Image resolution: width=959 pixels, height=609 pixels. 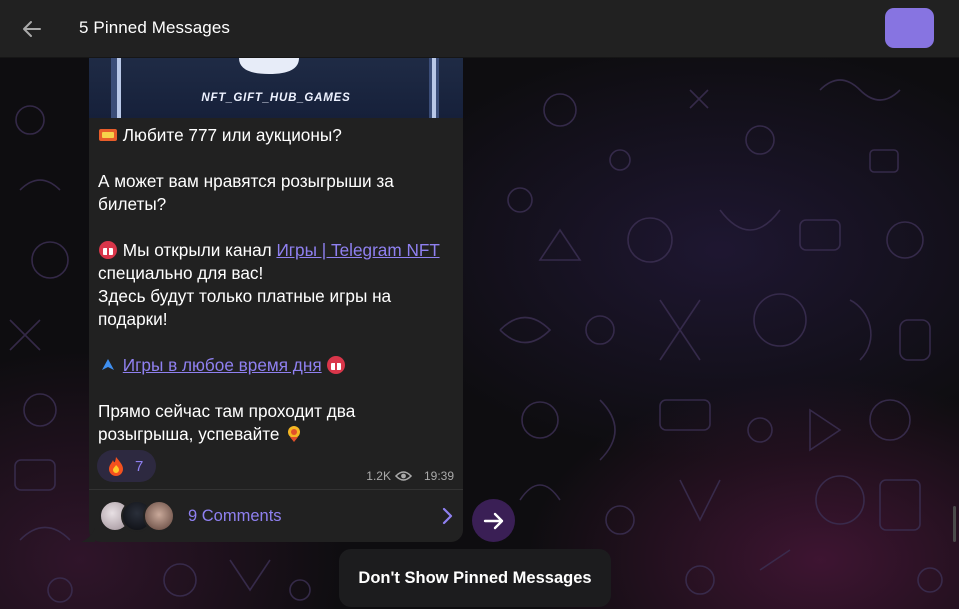 I want to click on view-count: 1.2K, so click(x=378, y=476).